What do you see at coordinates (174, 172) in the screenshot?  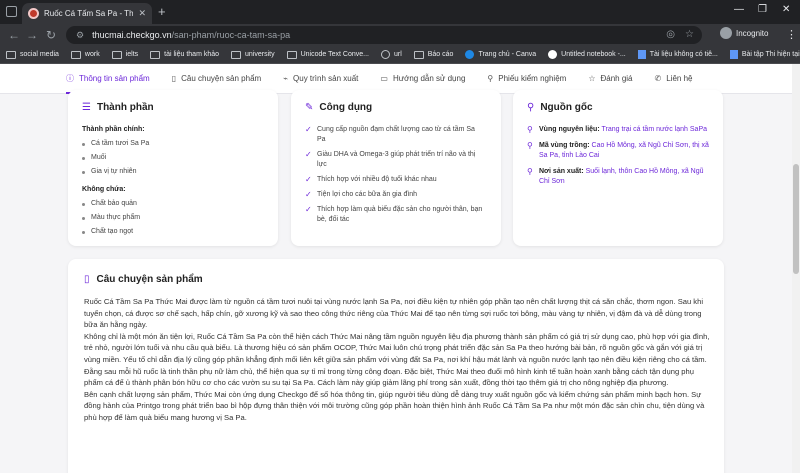 I see `list-item: Gia vị tự nhiên` at bounding box center [174, 172].